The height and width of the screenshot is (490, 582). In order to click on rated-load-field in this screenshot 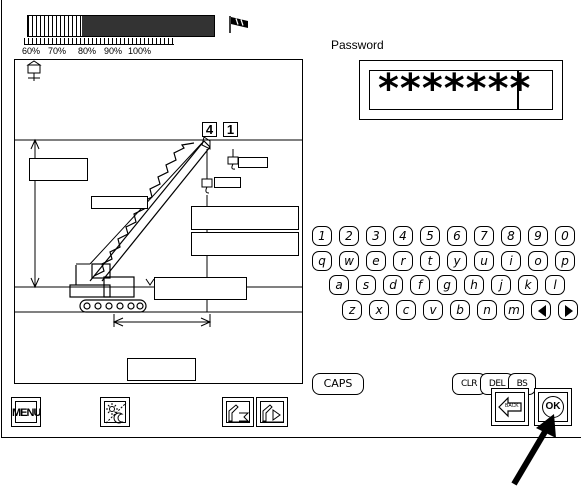, I will do `click(245, 218)`.